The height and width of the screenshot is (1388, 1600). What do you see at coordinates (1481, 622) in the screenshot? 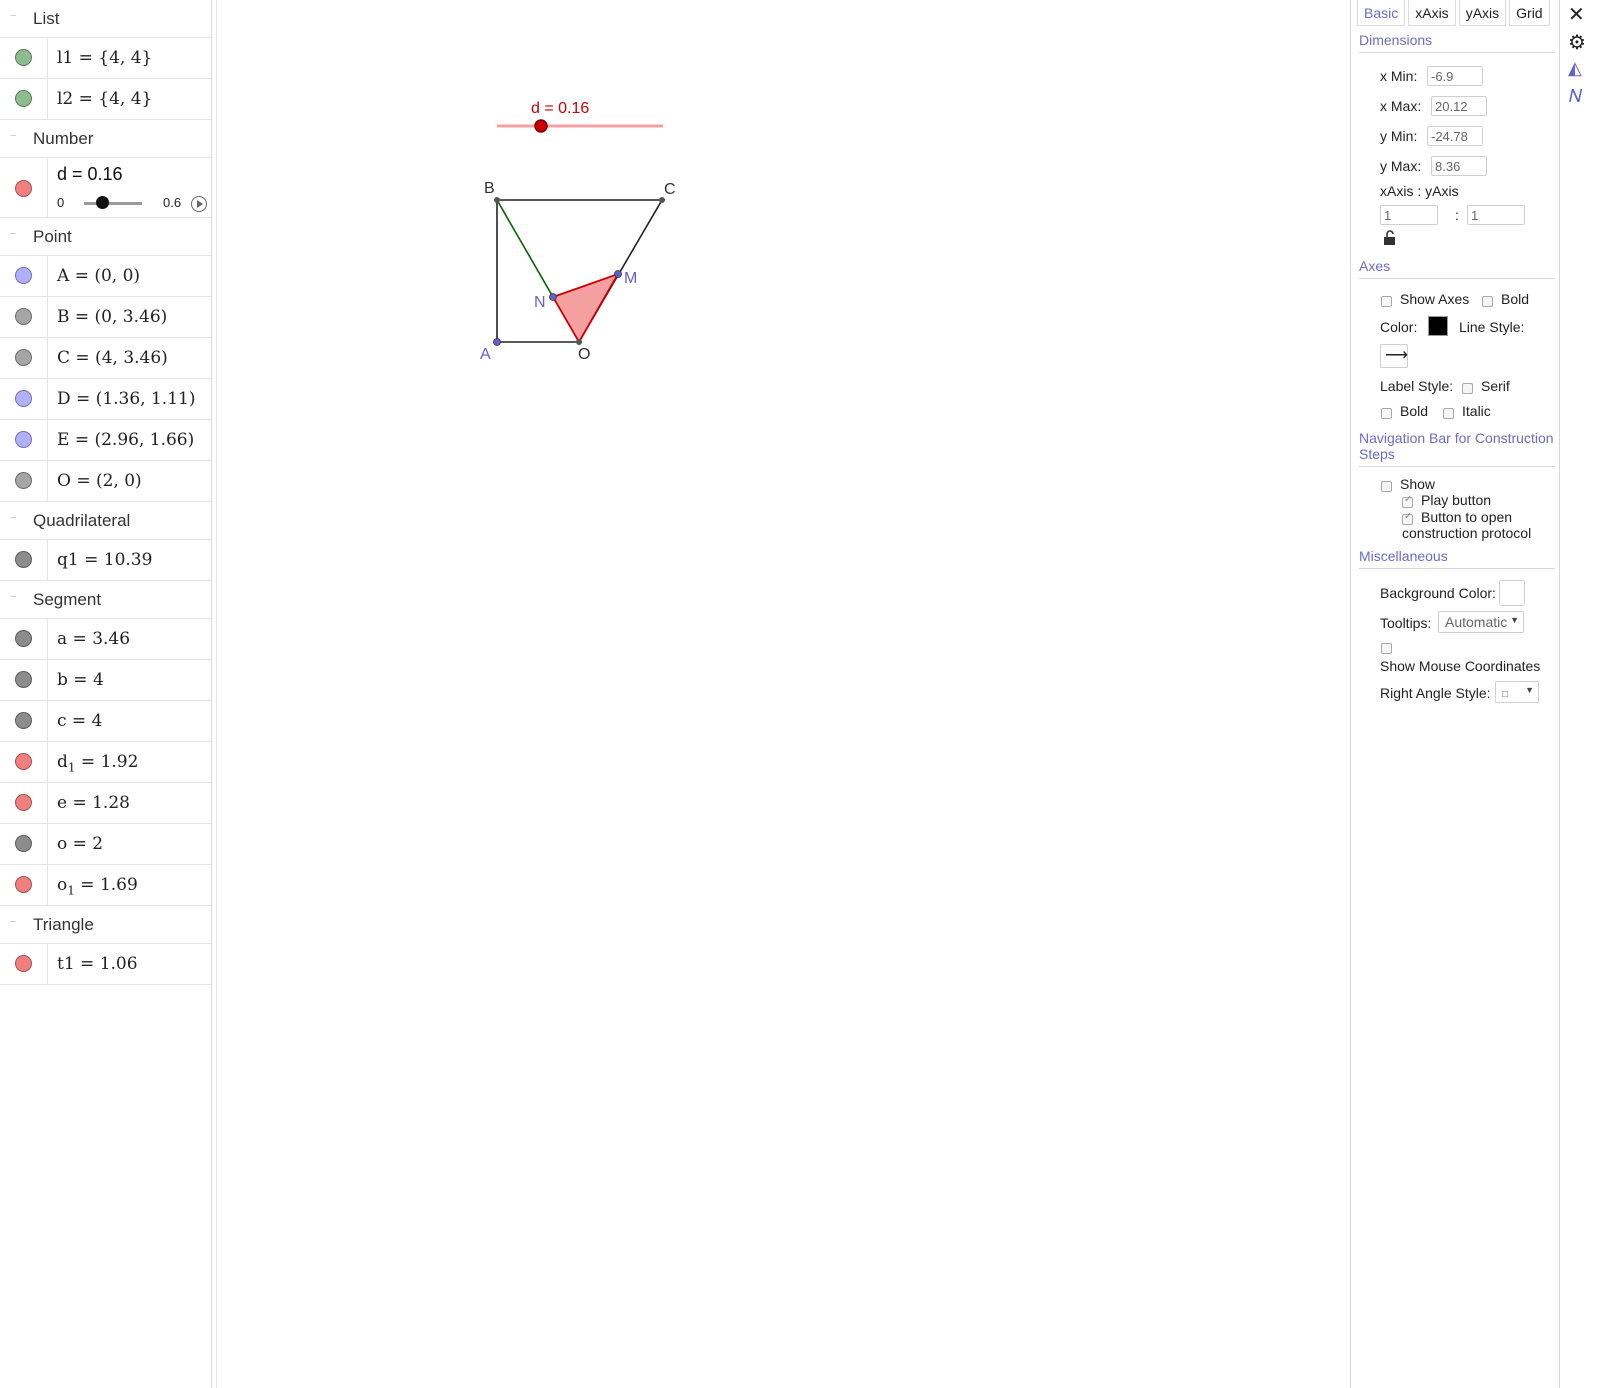
I see `tooltips-dropdown: Automatic ▼` at bounding box center [1481, 622].